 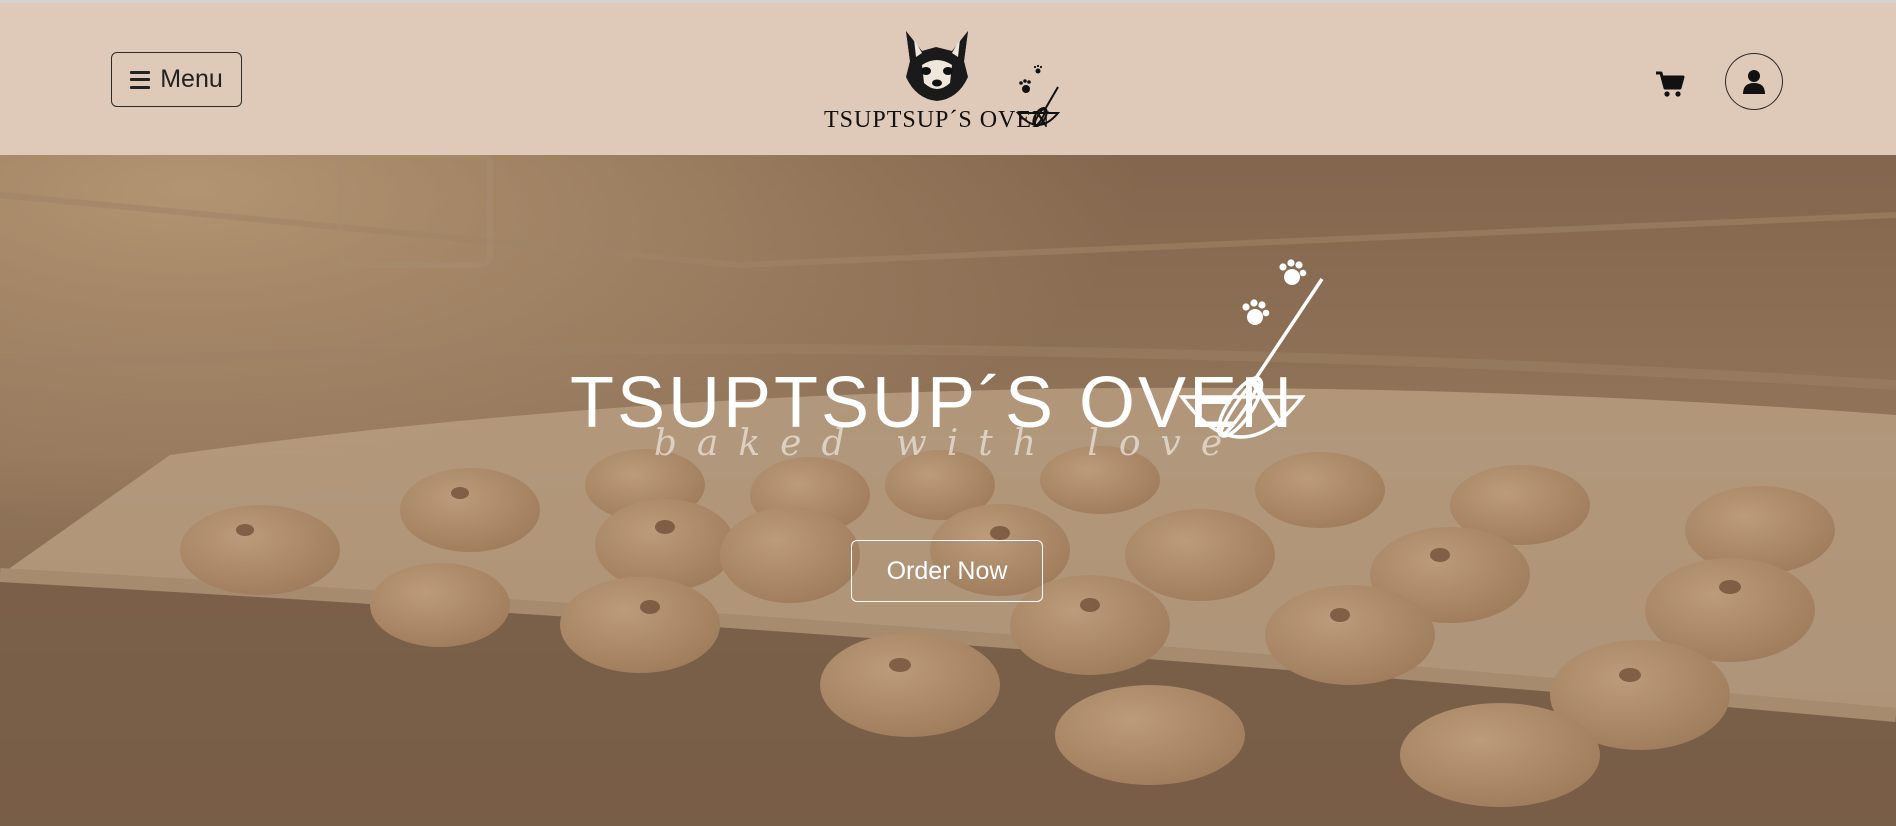 What do you see at coordinates (140, 79) in the screenshot?
I see `hamburger-icon` at bounding box center [140, 79].